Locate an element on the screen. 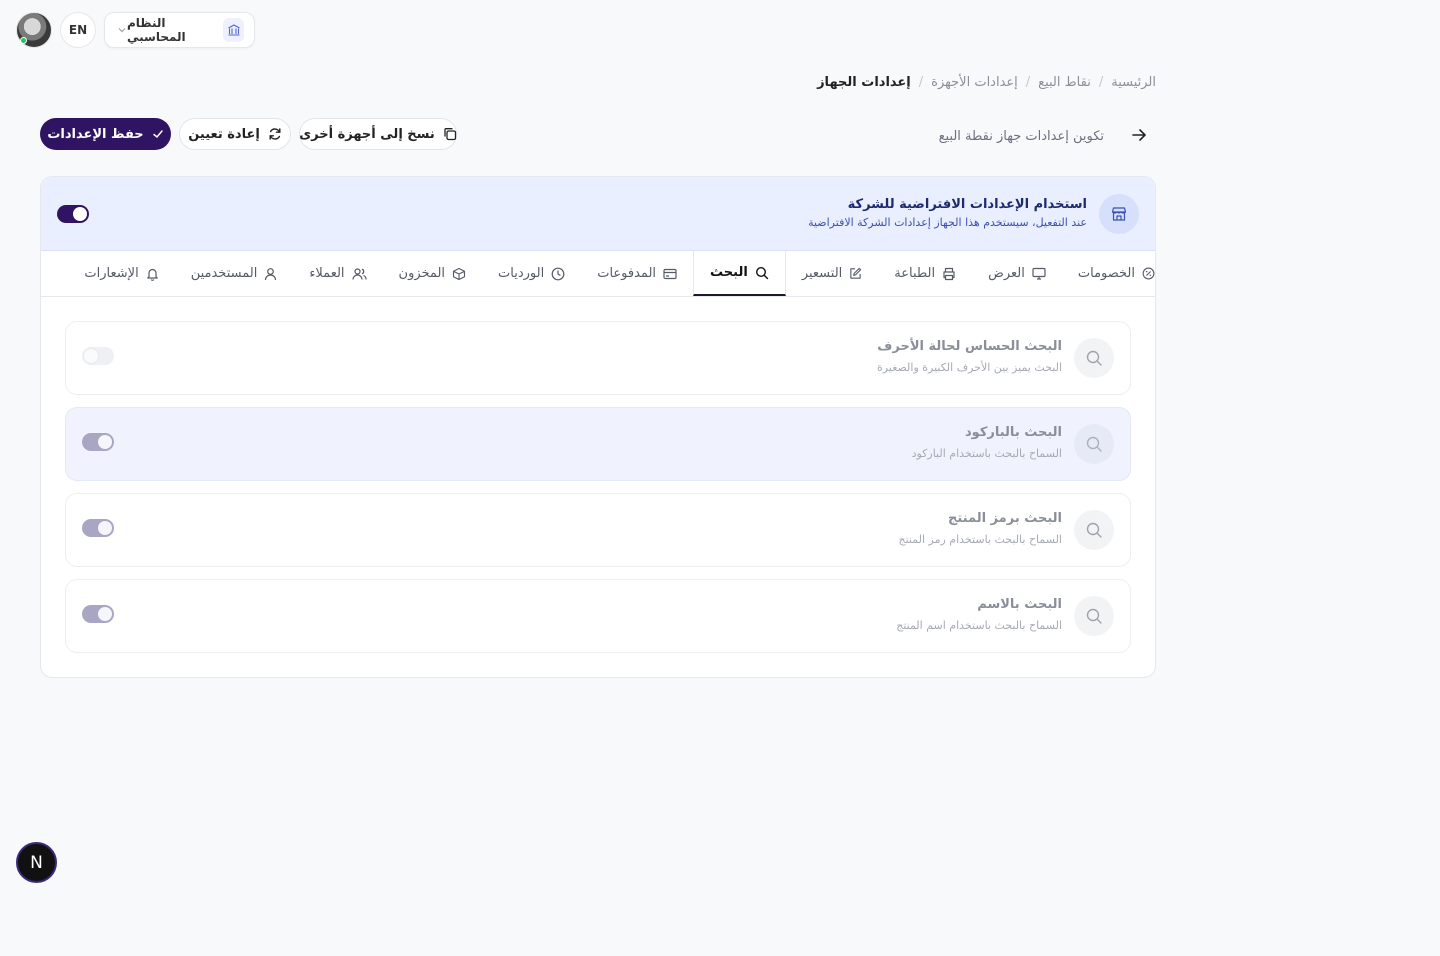 This screenshot has height=956, width=1440. breadcrumb-pos: نقاط البيع is located at coordinates (1064, 82).